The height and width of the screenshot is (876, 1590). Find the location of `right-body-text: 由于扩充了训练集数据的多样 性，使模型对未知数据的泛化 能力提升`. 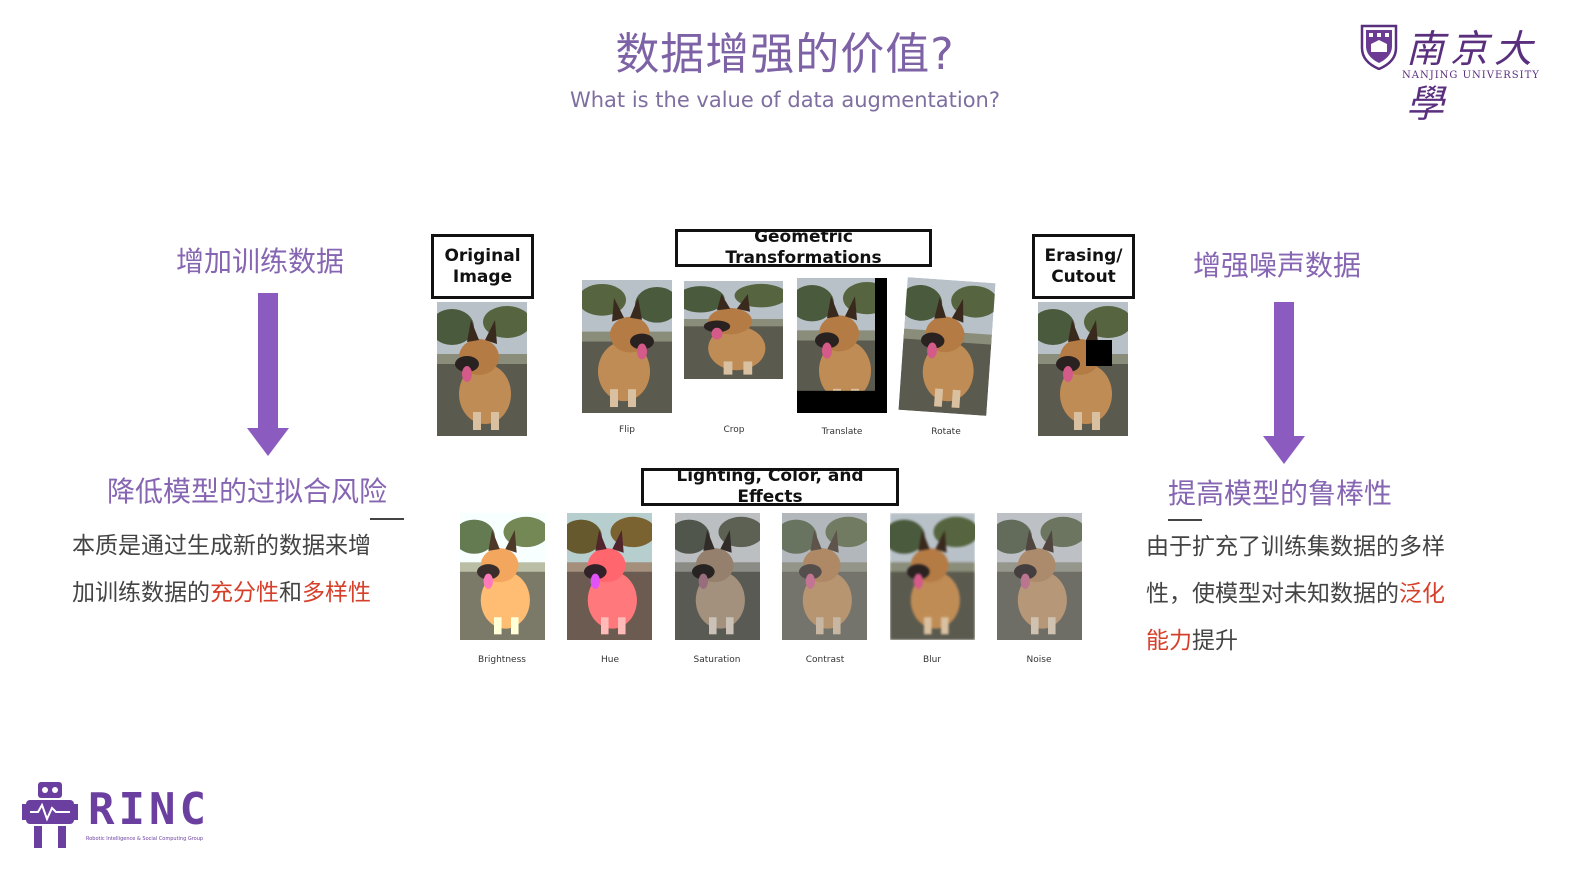

right-body-text: 由于扩充了训练集数据的多样 性，使模型对未知数据的泛化 能力提升 is located at coordinates (1295, 594).